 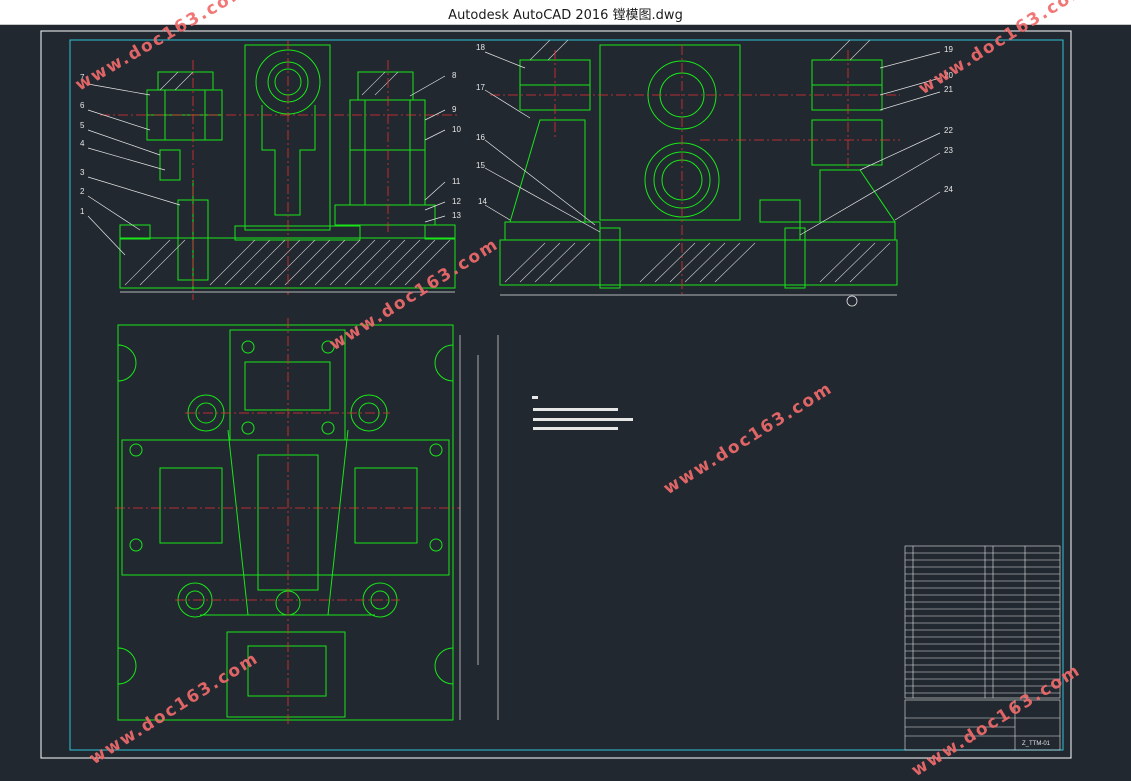 I want to click on side-view, so click(x=698, y=166).